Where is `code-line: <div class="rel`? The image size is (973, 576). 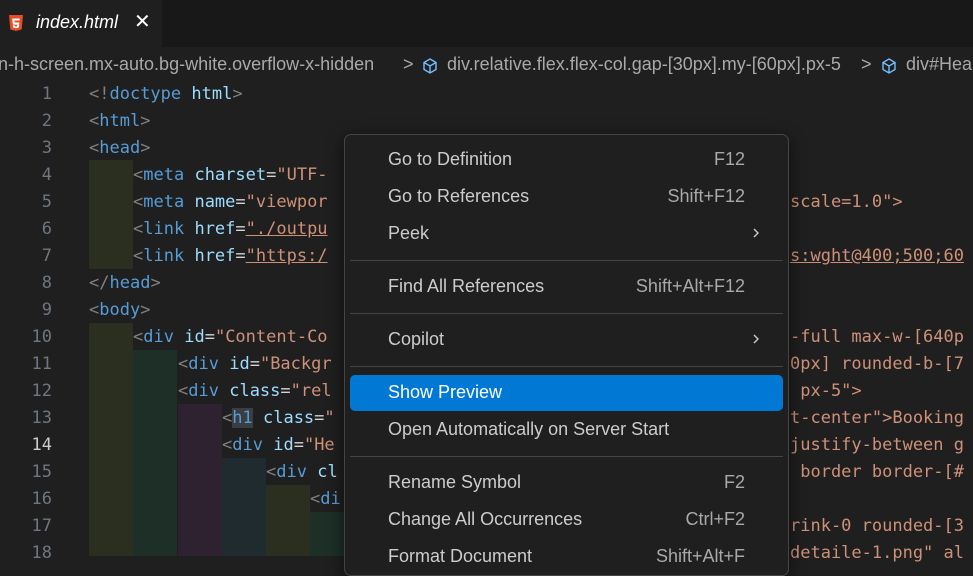 code-line: <div class="rel is located at coordinates (255, 391).